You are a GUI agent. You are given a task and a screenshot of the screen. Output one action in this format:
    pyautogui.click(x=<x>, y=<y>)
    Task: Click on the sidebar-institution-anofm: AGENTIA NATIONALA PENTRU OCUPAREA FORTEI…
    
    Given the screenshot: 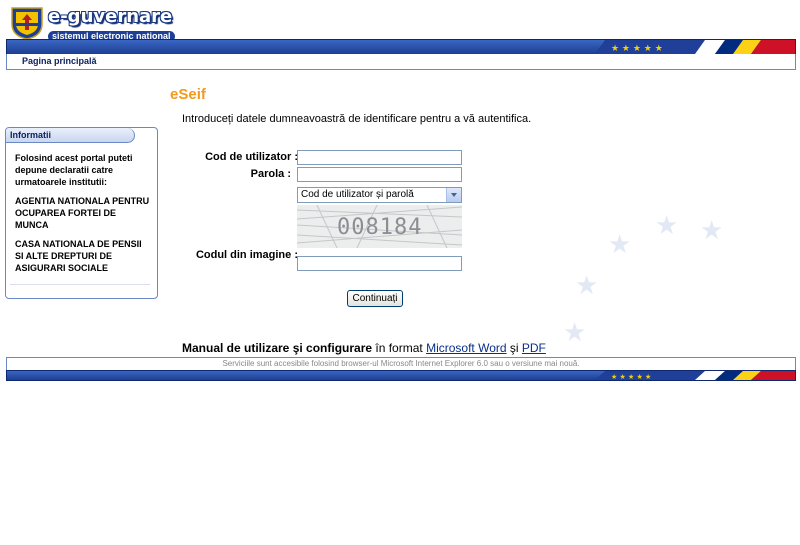 What is the action you would take?
    pyautogui.click(x=82, y=213)
    